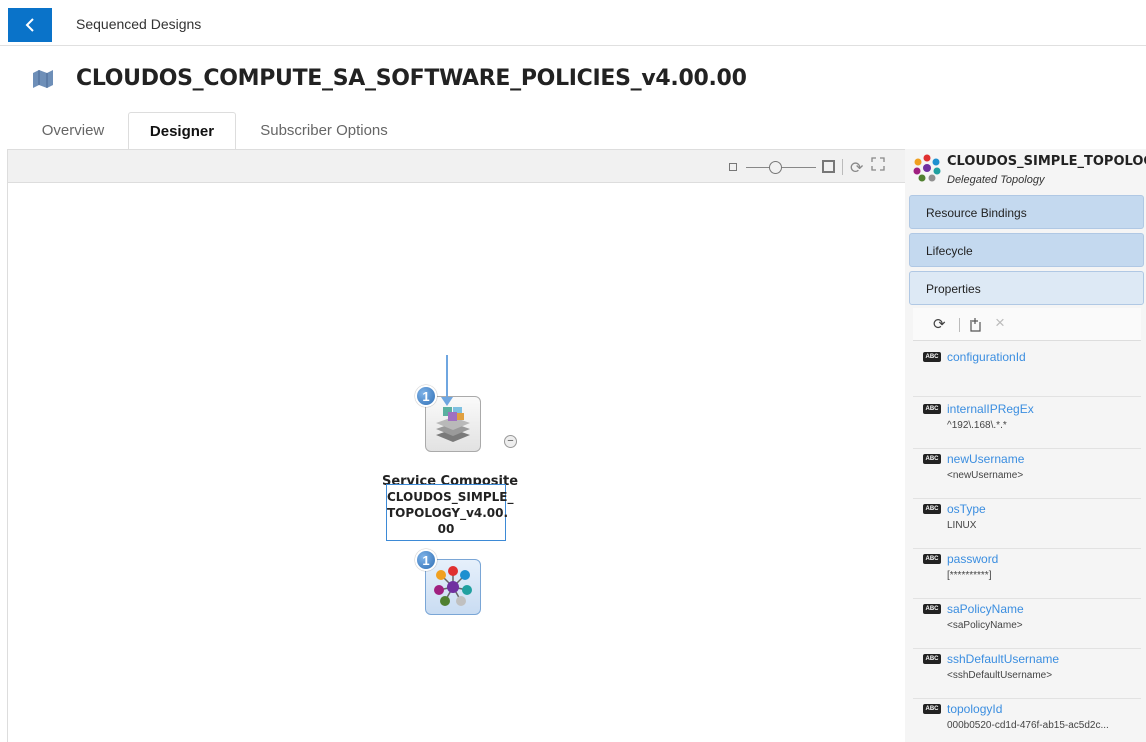 The height and width of the screenshot is (742, 1146). I want to click on property-item: ABC internalIPRegEx ^192\.168\.*.*, so click(1027, 424).